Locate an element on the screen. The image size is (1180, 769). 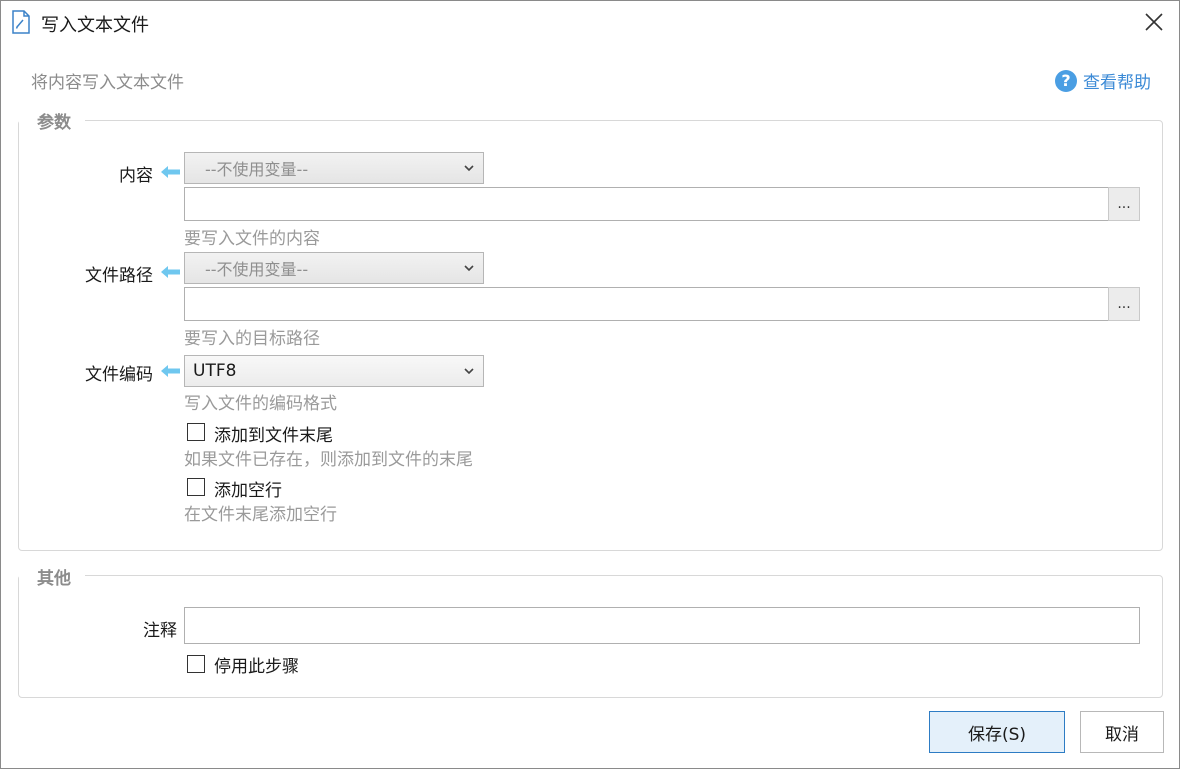
other-group-title: 其他 is located at coordinates (52, 576).